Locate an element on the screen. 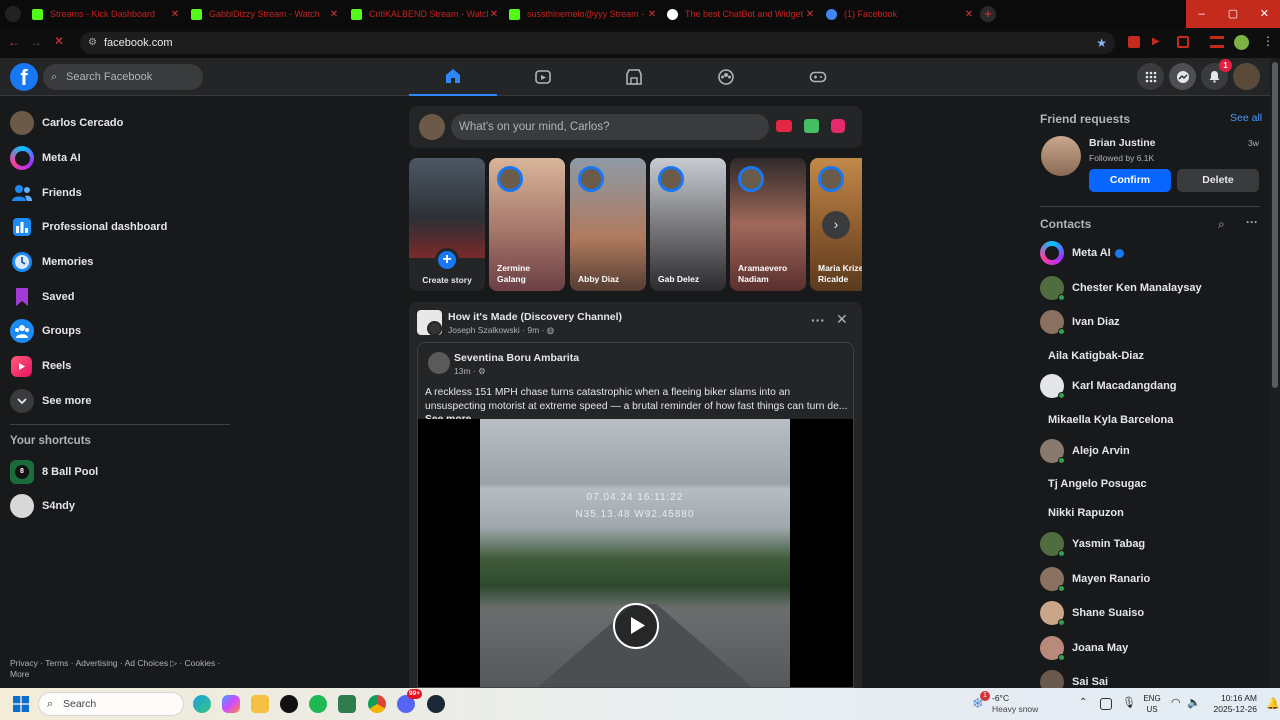  url-field: ⚙ facebook.com ★ is located at coordinates (597, 43).